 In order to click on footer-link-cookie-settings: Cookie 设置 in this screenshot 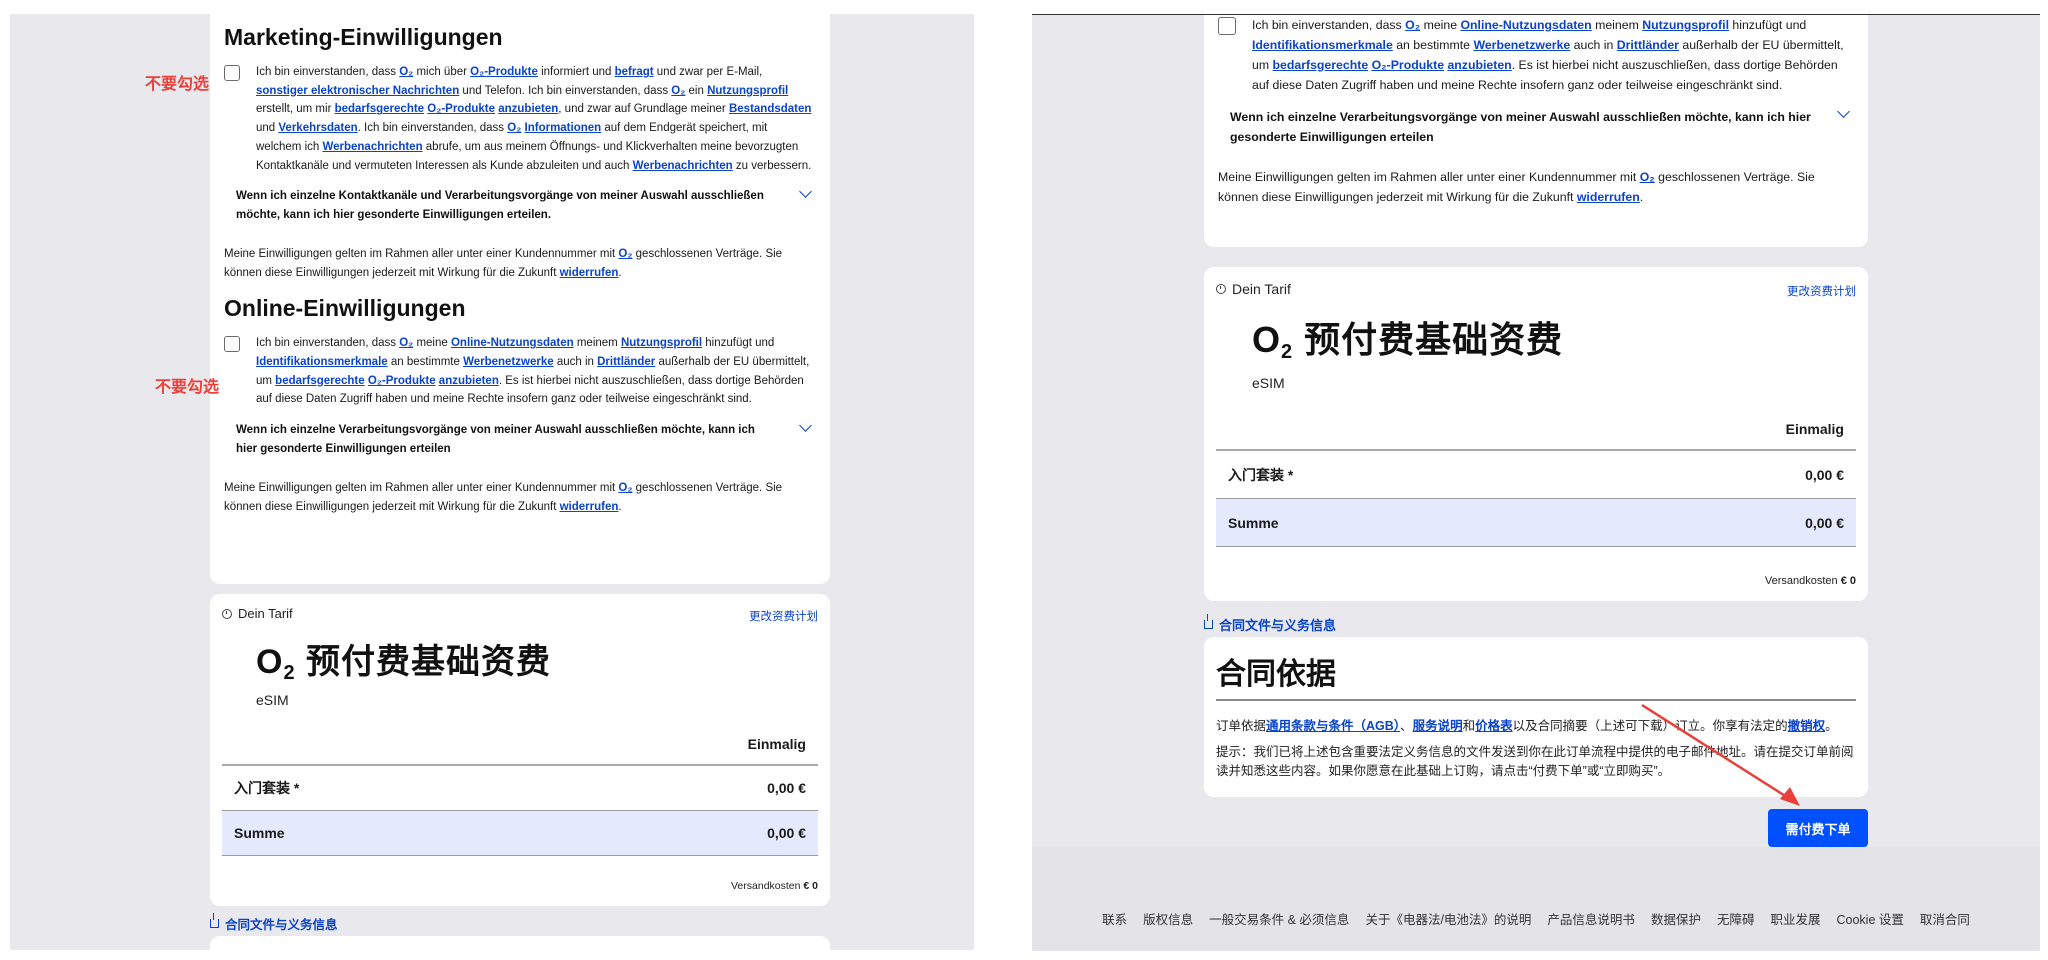, I will do `click(1869, 918)`.